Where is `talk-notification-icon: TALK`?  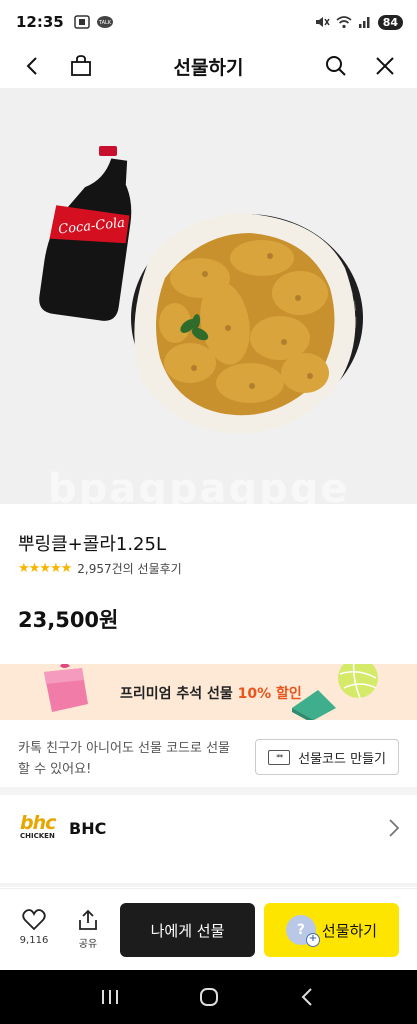
talk-notification-icon: TALK is located at coordinates (104, 22).